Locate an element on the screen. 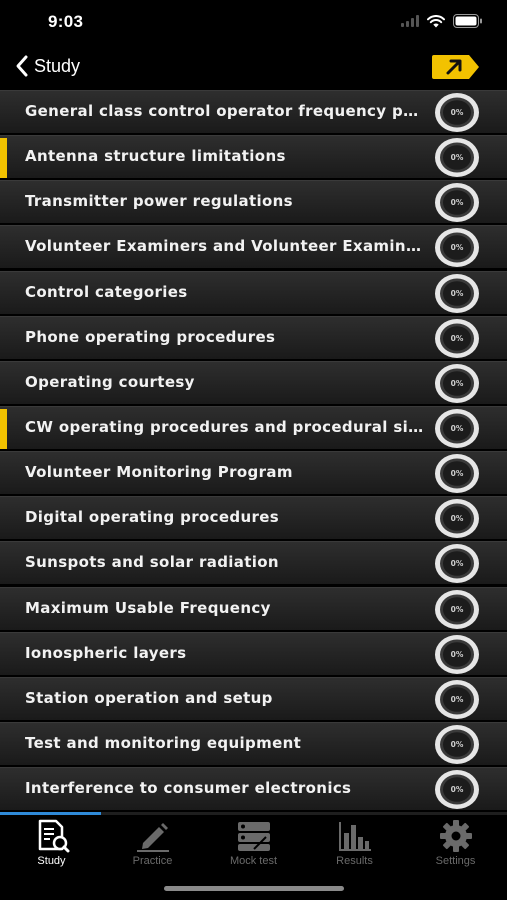 This screenshot has height=900, width=507. topic-row: Interference to consumer electronics 0% is located at coordinates (253, 789).